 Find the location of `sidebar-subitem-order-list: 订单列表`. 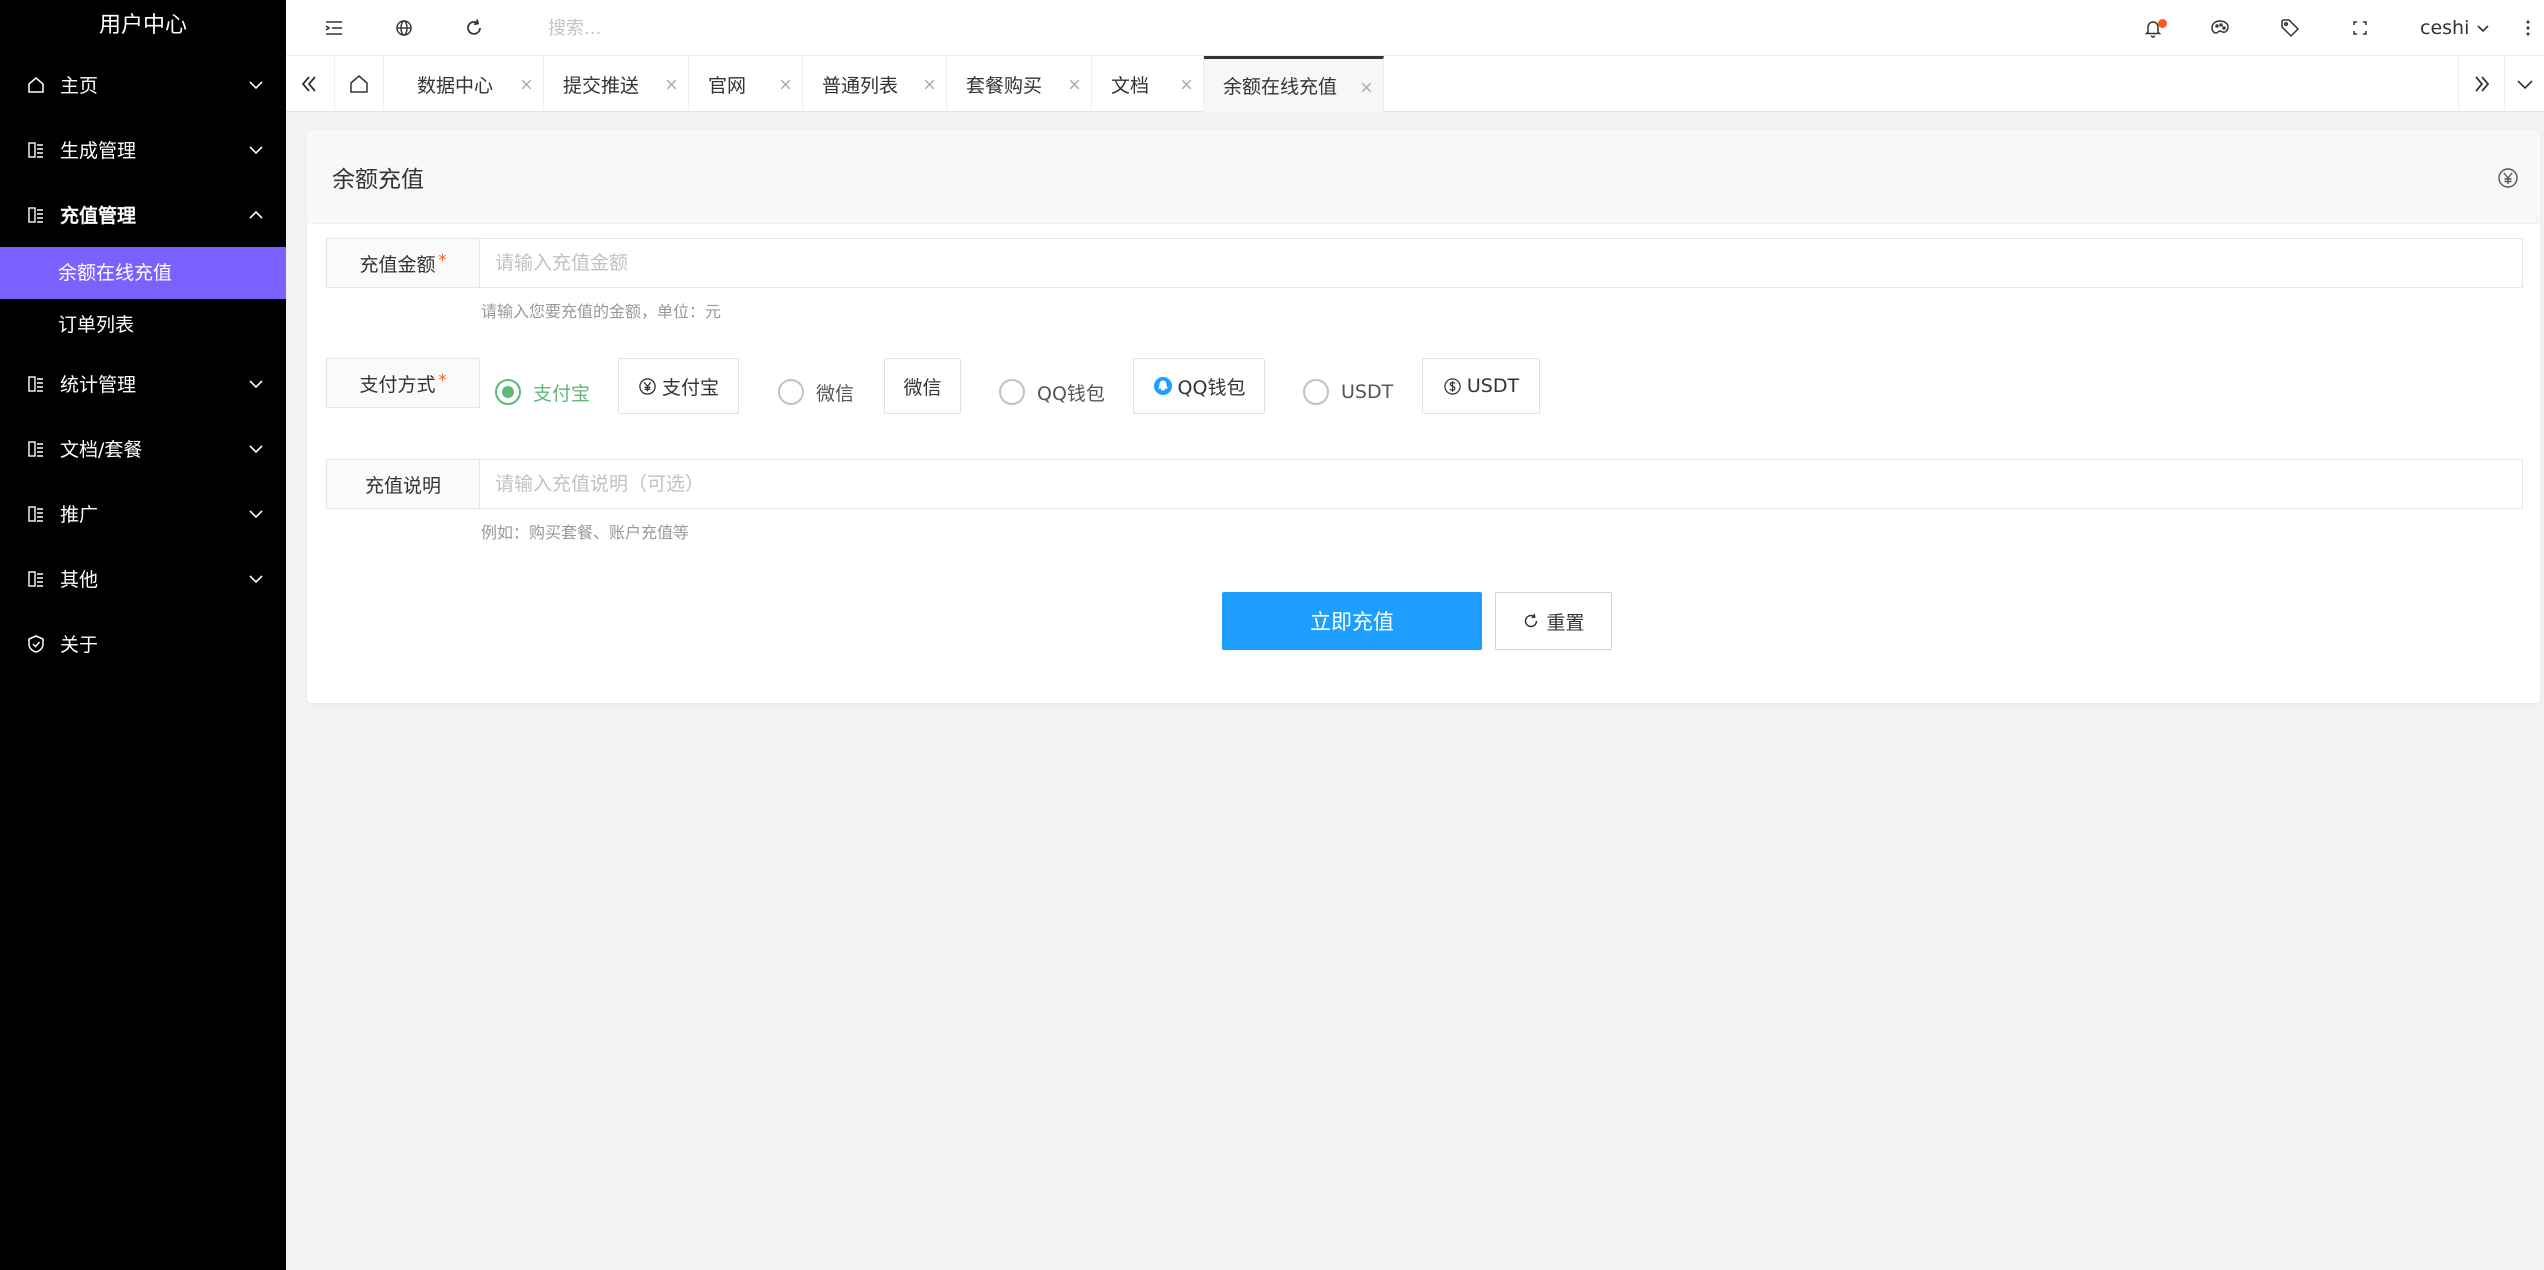

sidebar-subitem-order-list: 订单列表 is located at coordinates (143, 325).